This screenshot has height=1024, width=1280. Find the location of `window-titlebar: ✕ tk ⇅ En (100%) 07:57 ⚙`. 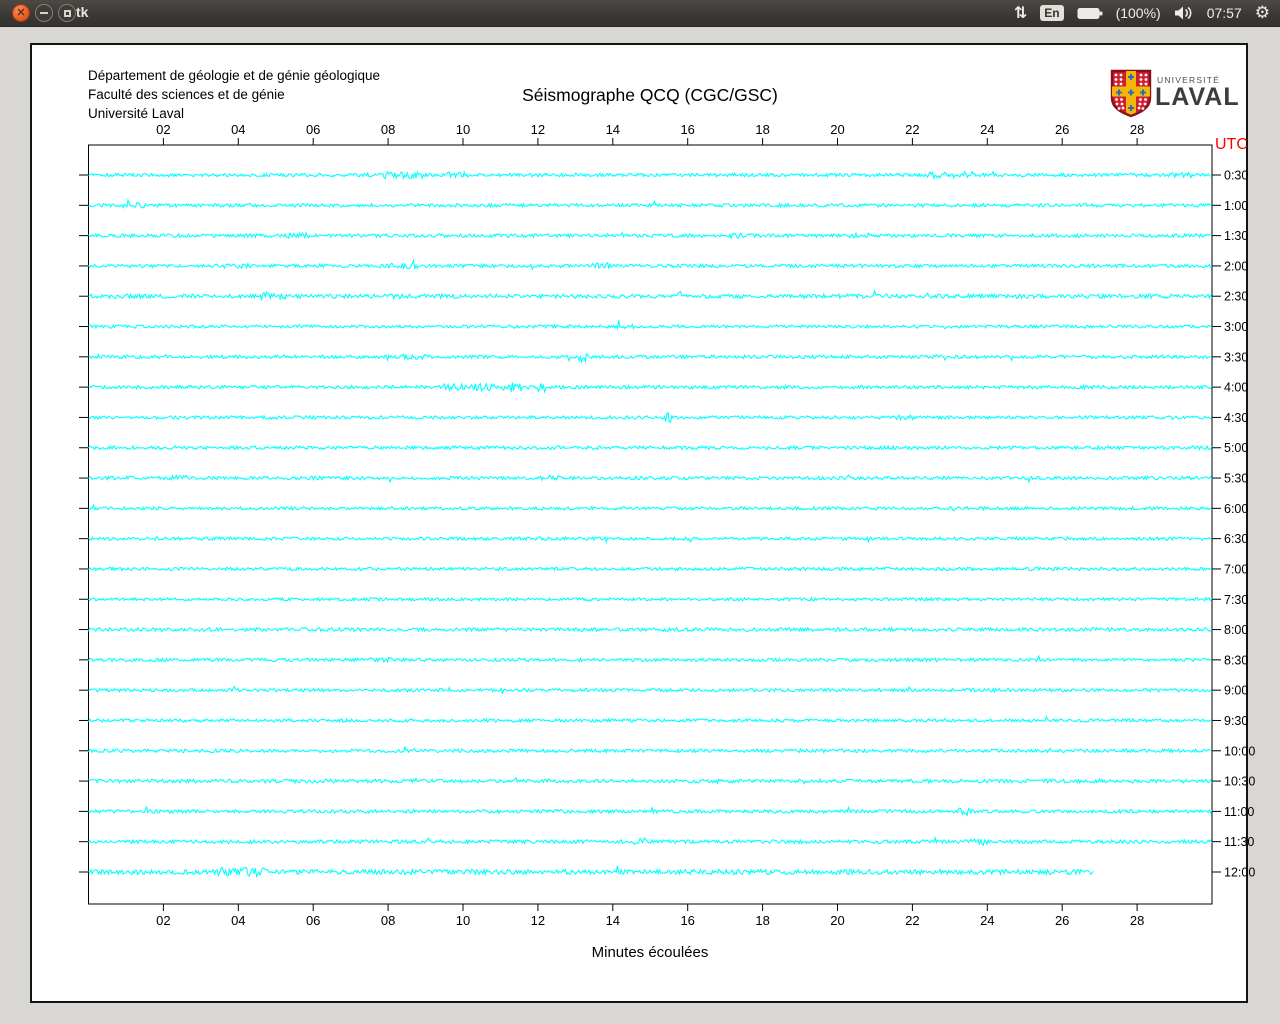

window-titlebar: ✕ tk ⇅ En (100%) 07:57 ⚙ is located at coordinates (640, 13).